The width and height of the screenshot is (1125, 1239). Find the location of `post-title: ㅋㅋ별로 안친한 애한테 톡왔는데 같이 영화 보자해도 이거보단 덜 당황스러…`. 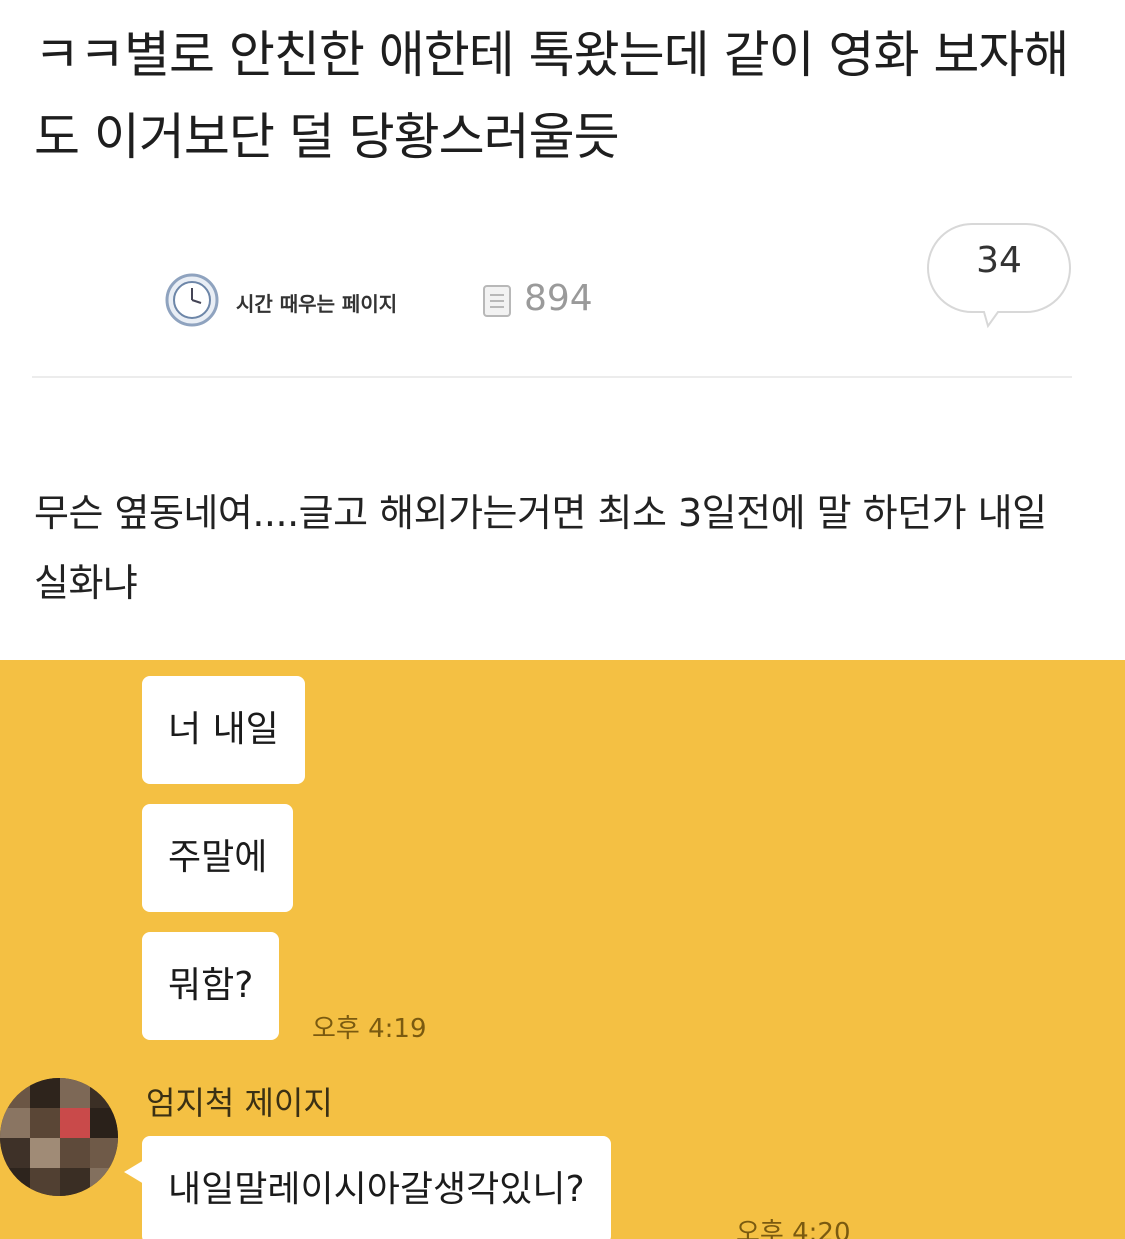

post-title: ㅋㅋ별로 안친한 애한테 톡왔는데 같이 영화 보자해도 이거보단 덜 당황스러… is located at coordinates (559, 96).